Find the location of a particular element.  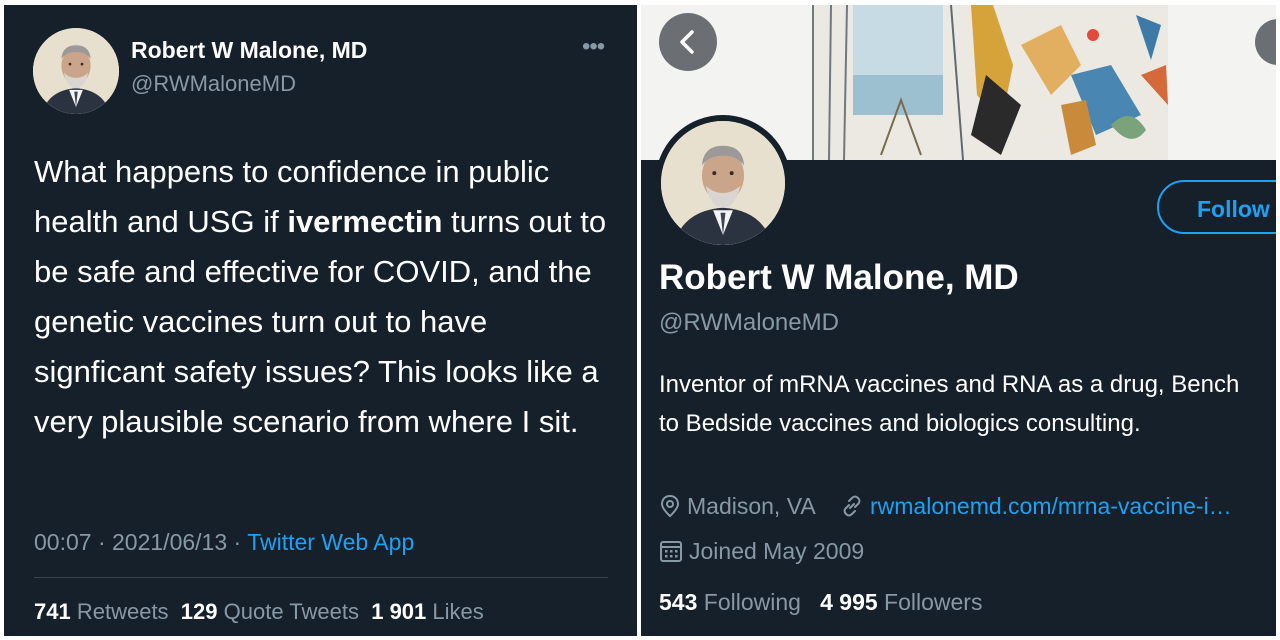

more-horizontal-icon: ••• is located at coordinates (593, 47).